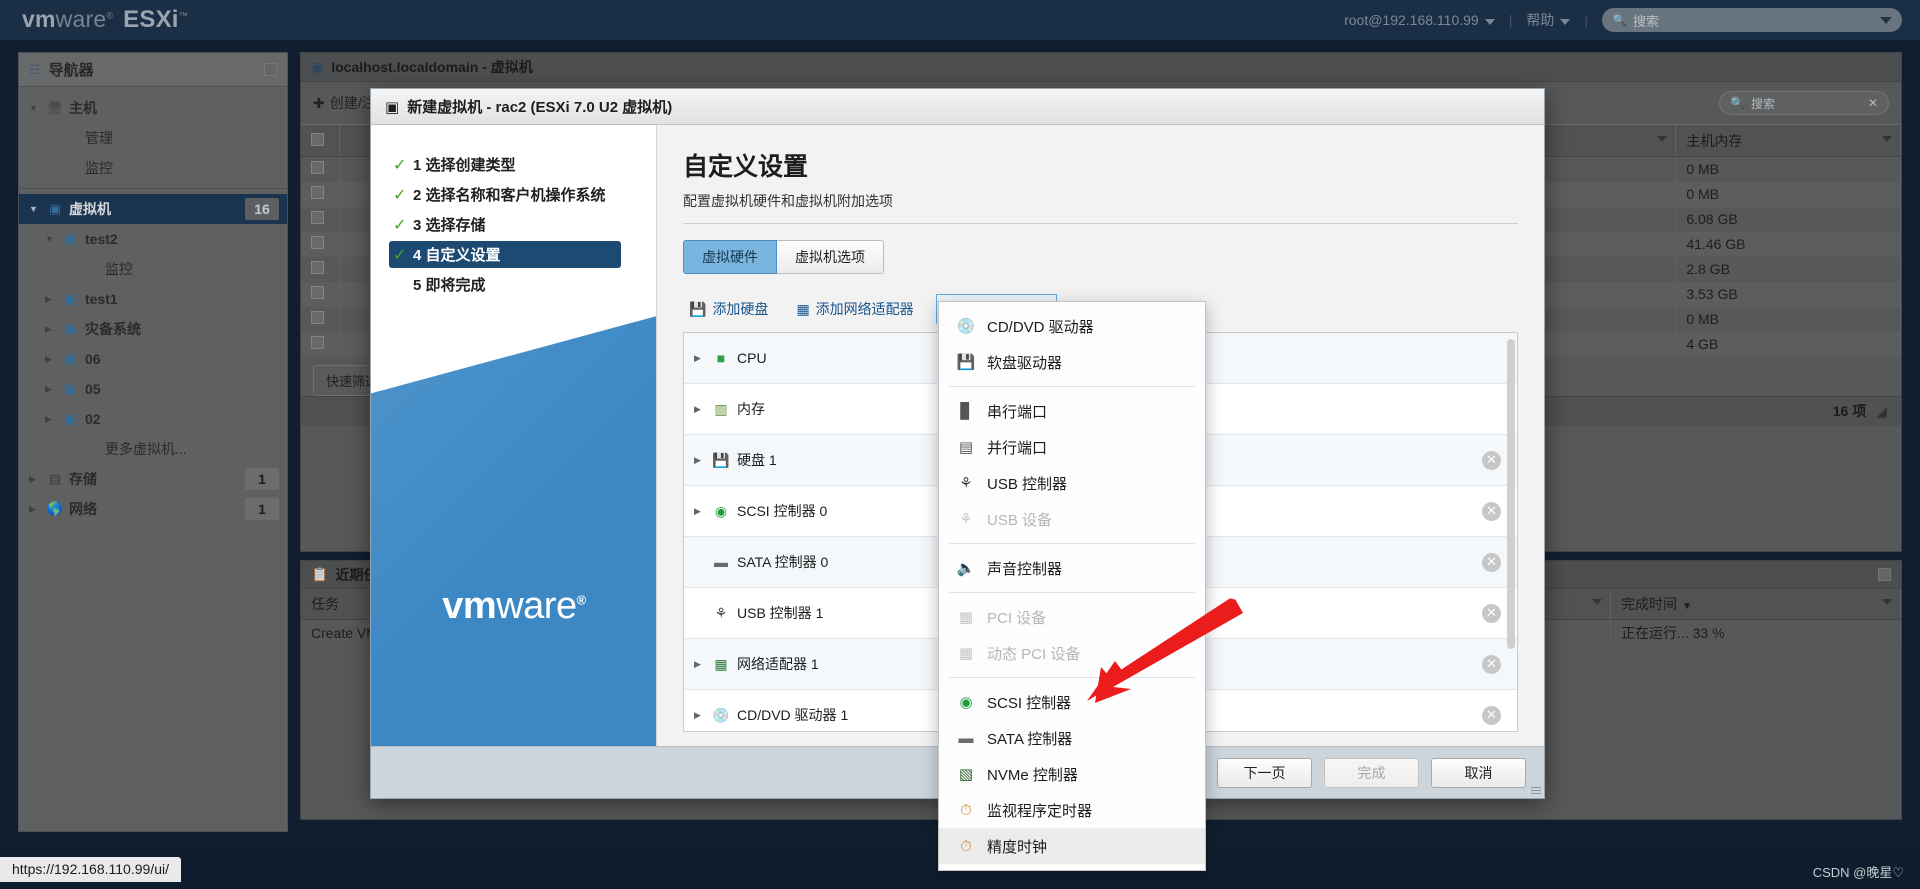  Describe the element at coordinates (721, 358) in the screenshot. I see `cpu-icon: ■` at that location.